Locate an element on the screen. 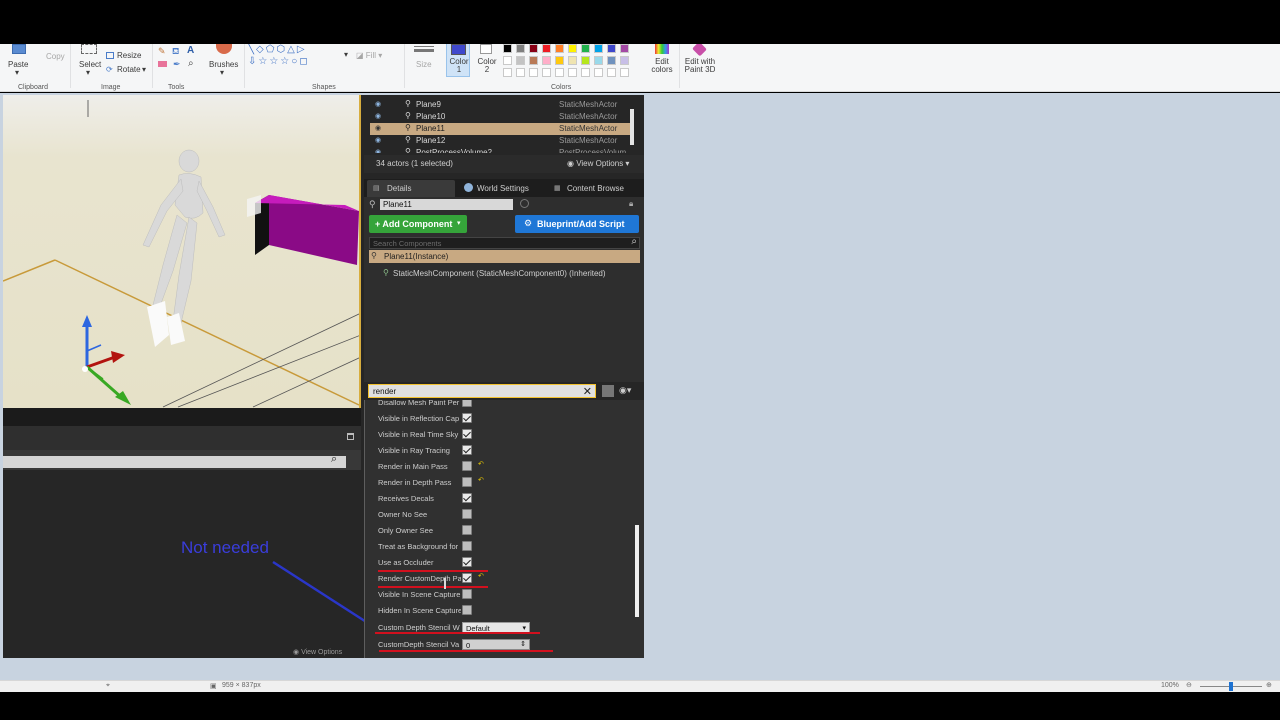 The image size is (1280, 720). select-button: Select ▾ is located at coordinates (89, 61).